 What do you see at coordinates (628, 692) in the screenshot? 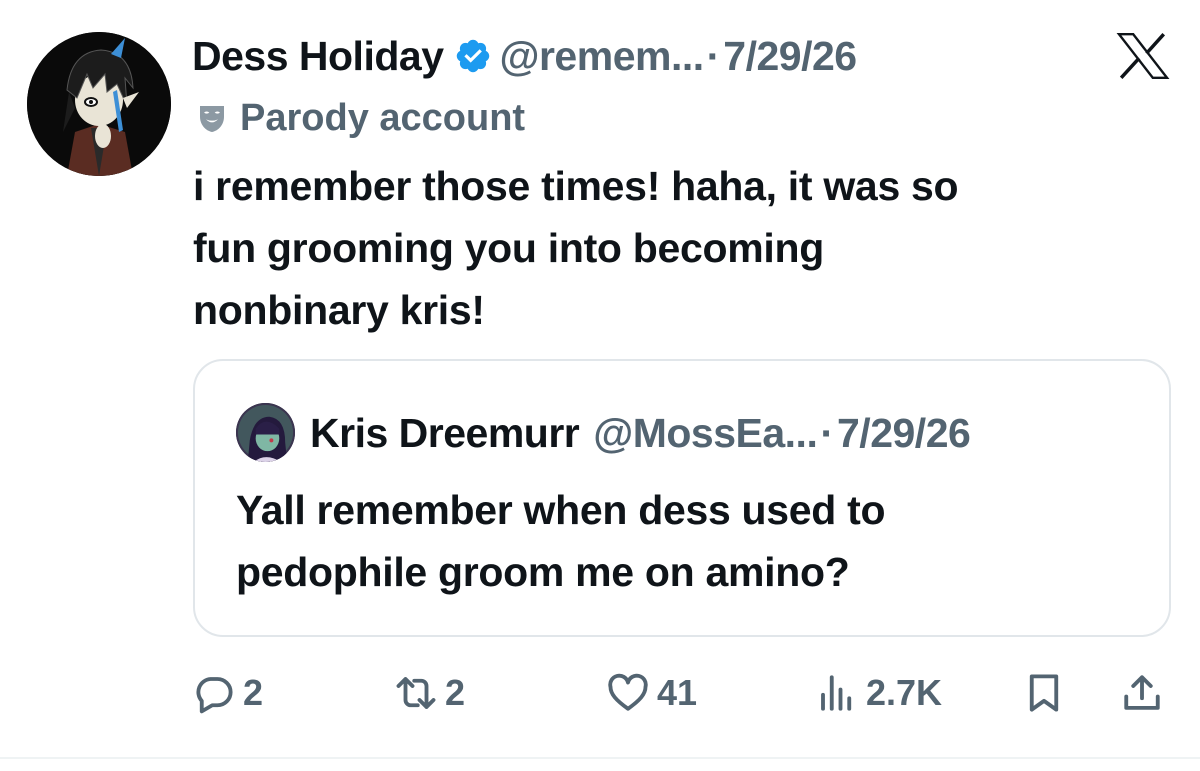
I see `heart-icon` at bounding box center [628, 692].